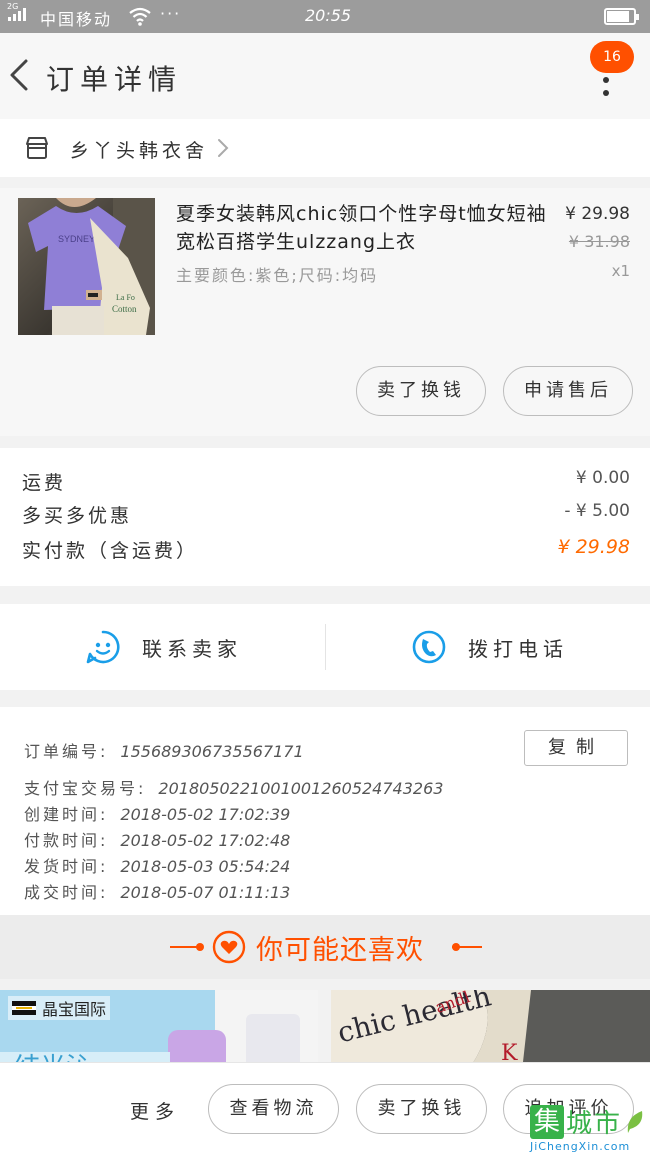 This screenshot has height=1155, width=650. Describe the element at coordinates (110, 551) in the screenshot. I see `total-paid-label: 实付款（含运费）` at that location.